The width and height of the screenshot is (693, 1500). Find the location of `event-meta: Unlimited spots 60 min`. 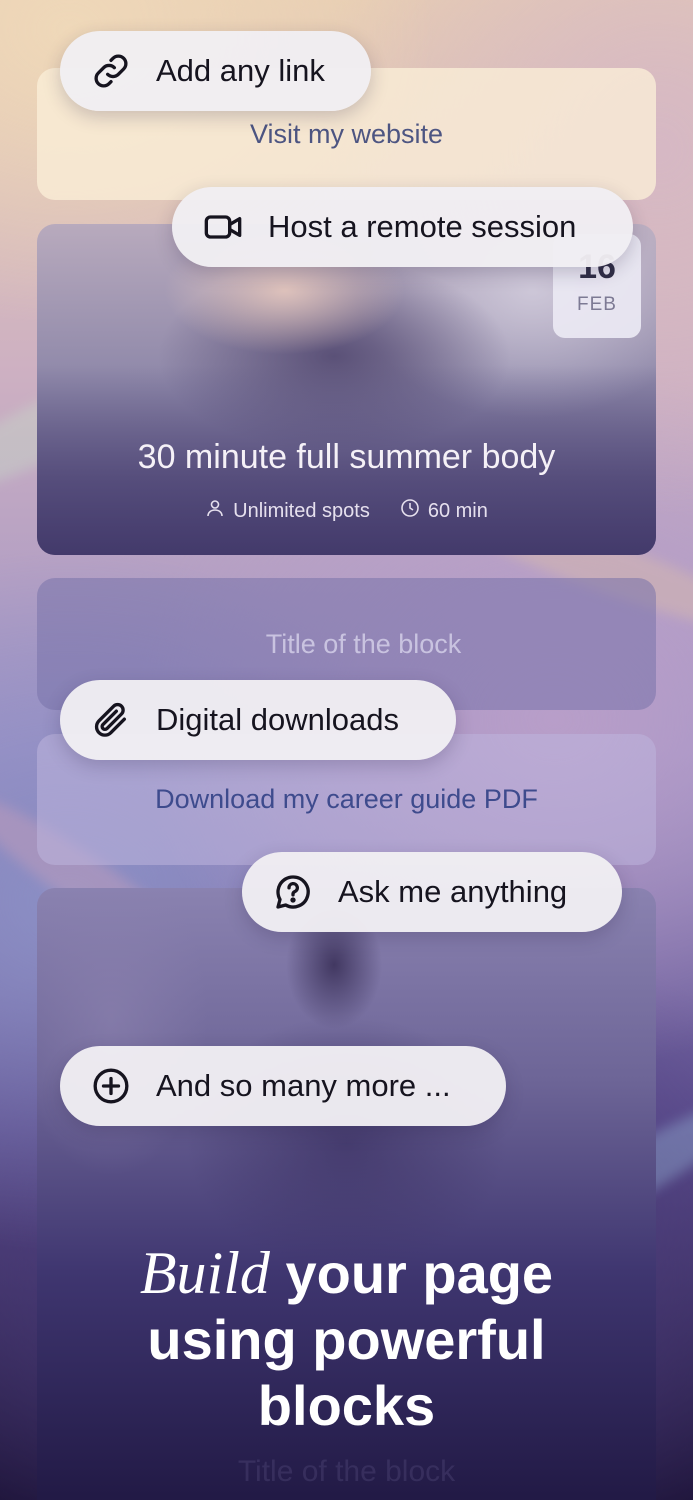

event-meta: Unlimited spots 60 min is located at coordinates (346, 511).